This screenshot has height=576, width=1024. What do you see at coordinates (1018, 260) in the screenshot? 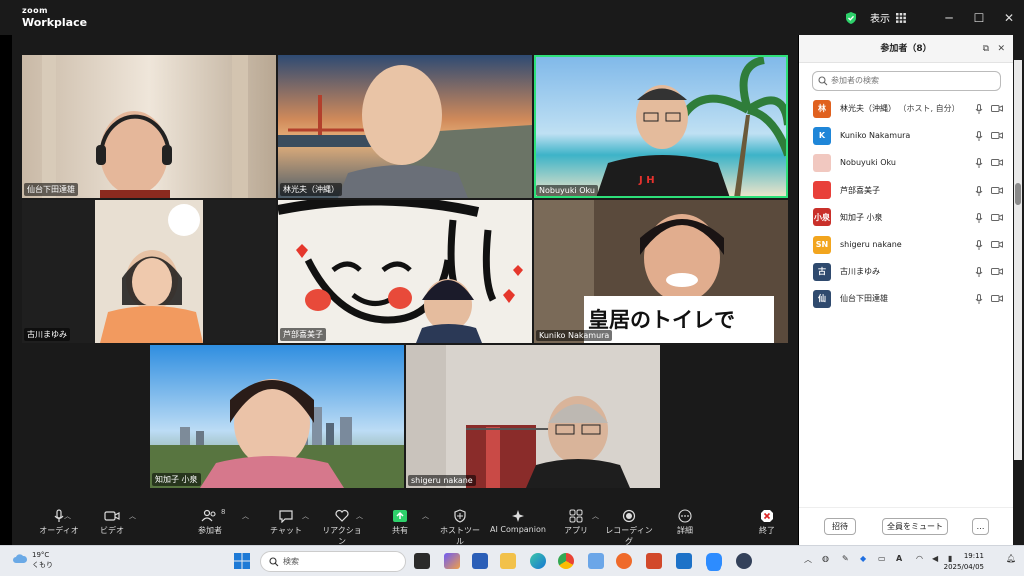
I see `scrollbar-track` at bounding box center [1018, 260].